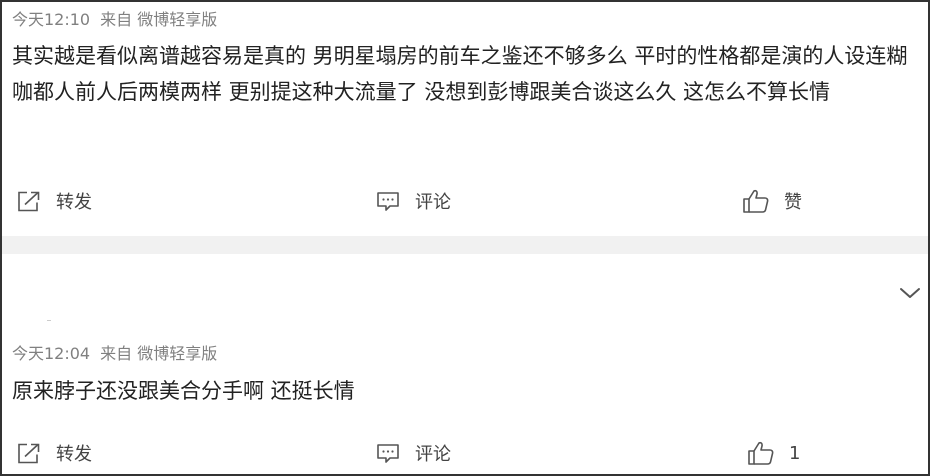  I want to click on like-button: 赞, so click(772, 201).